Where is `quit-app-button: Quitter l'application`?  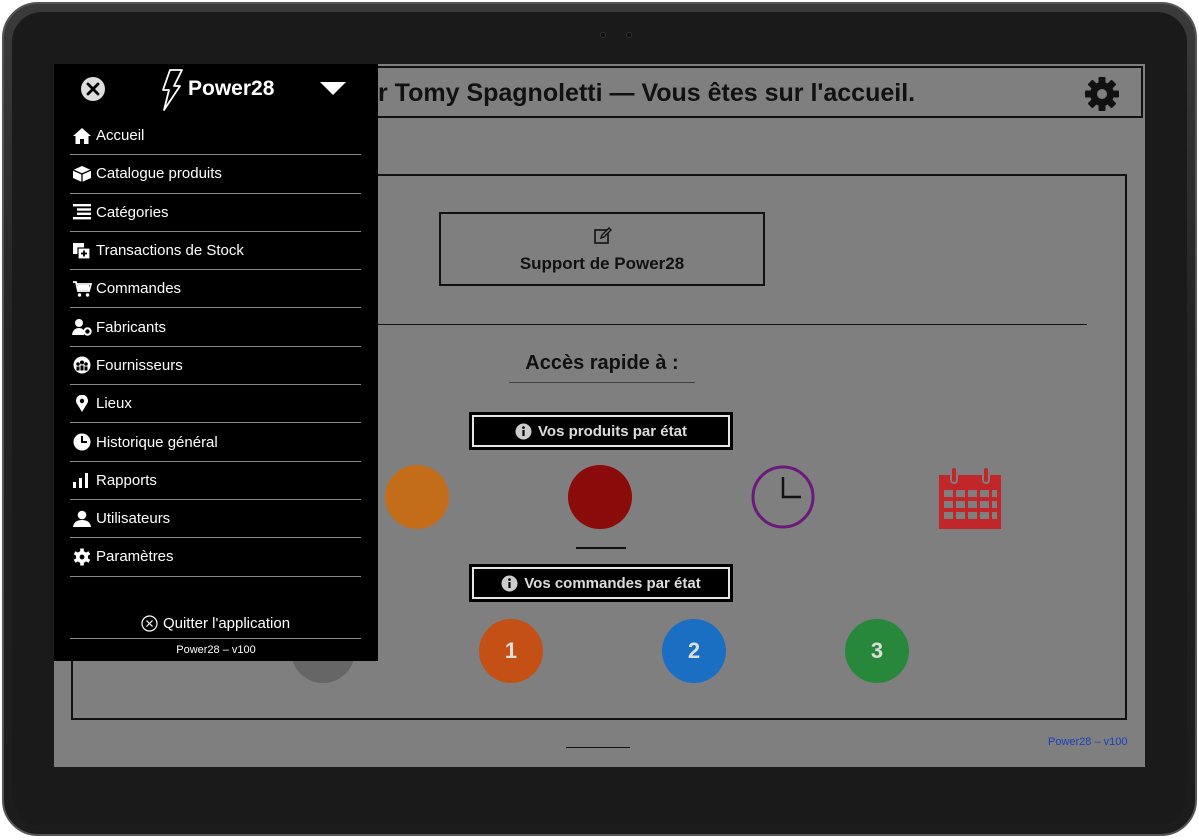
quit-app-button: Quitter l'application is located at coordinates (215, 624).